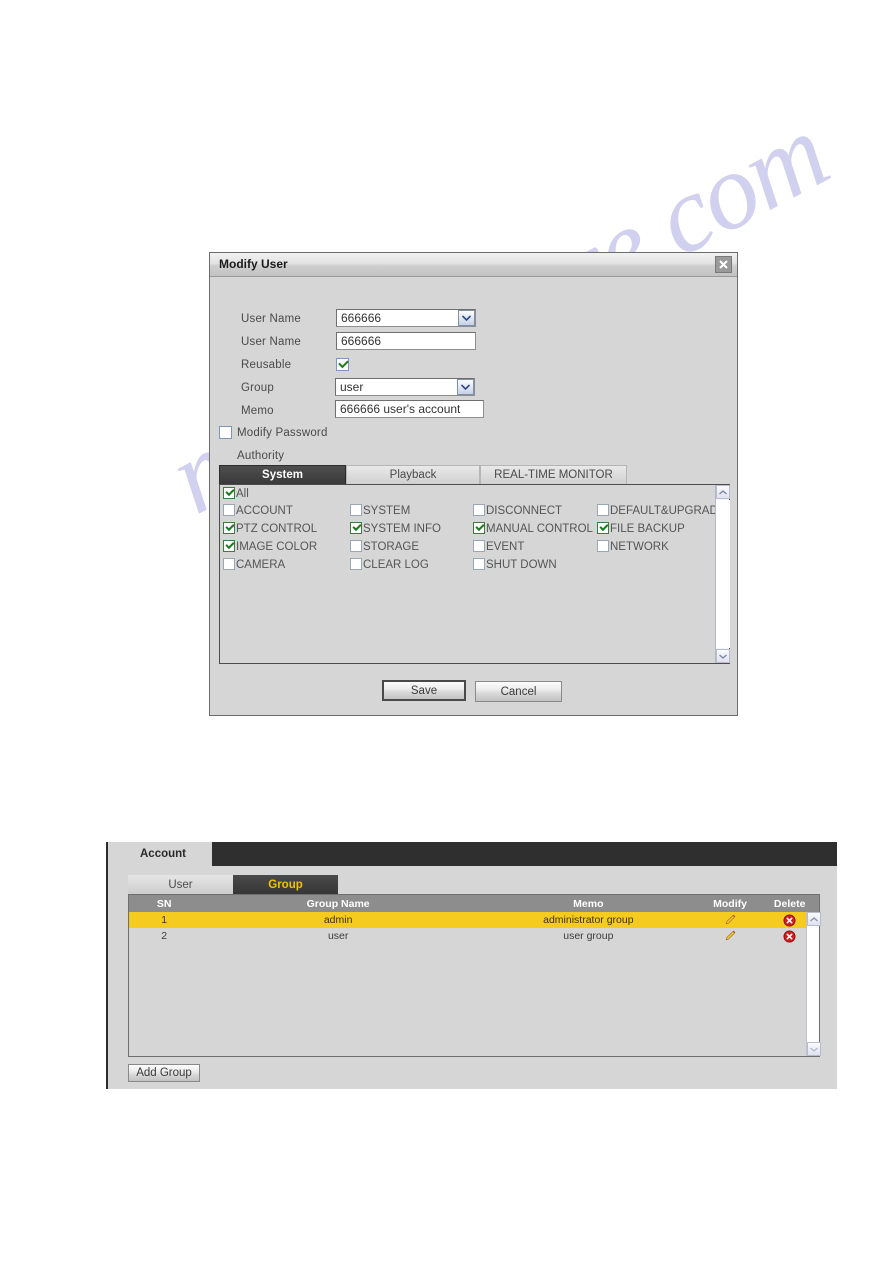 This screenshot has height=1263, width=893. I want to click on user-name-select: 666666, so click(406, 318).